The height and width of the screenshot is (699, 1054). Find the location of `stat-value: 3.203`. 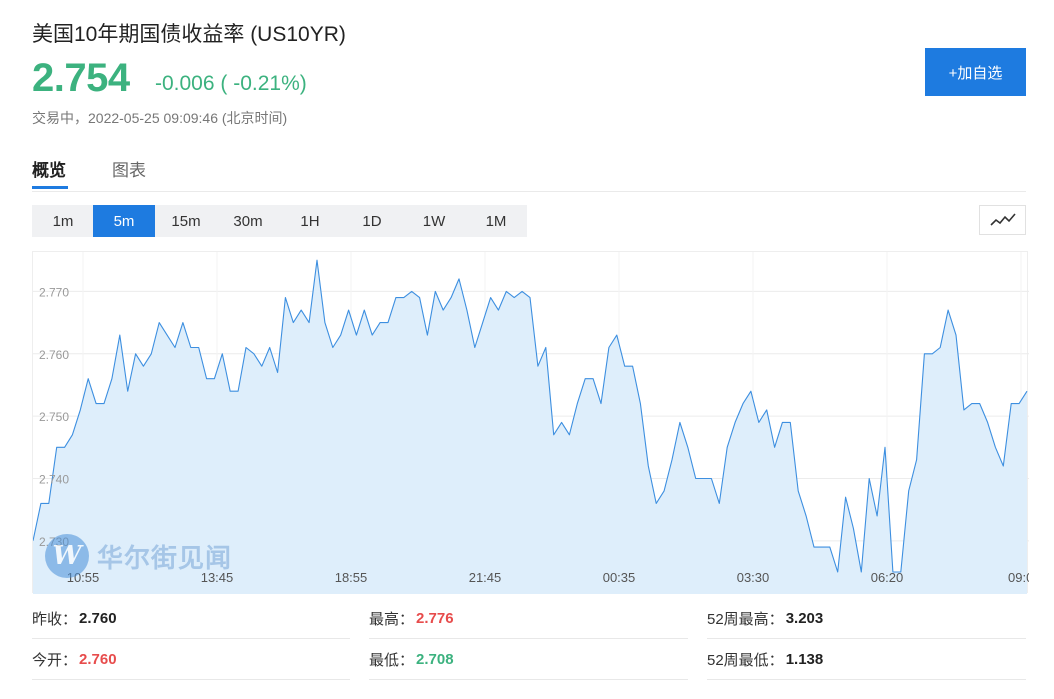

stat-value: 3.203 is located at coordinates (804, 618).